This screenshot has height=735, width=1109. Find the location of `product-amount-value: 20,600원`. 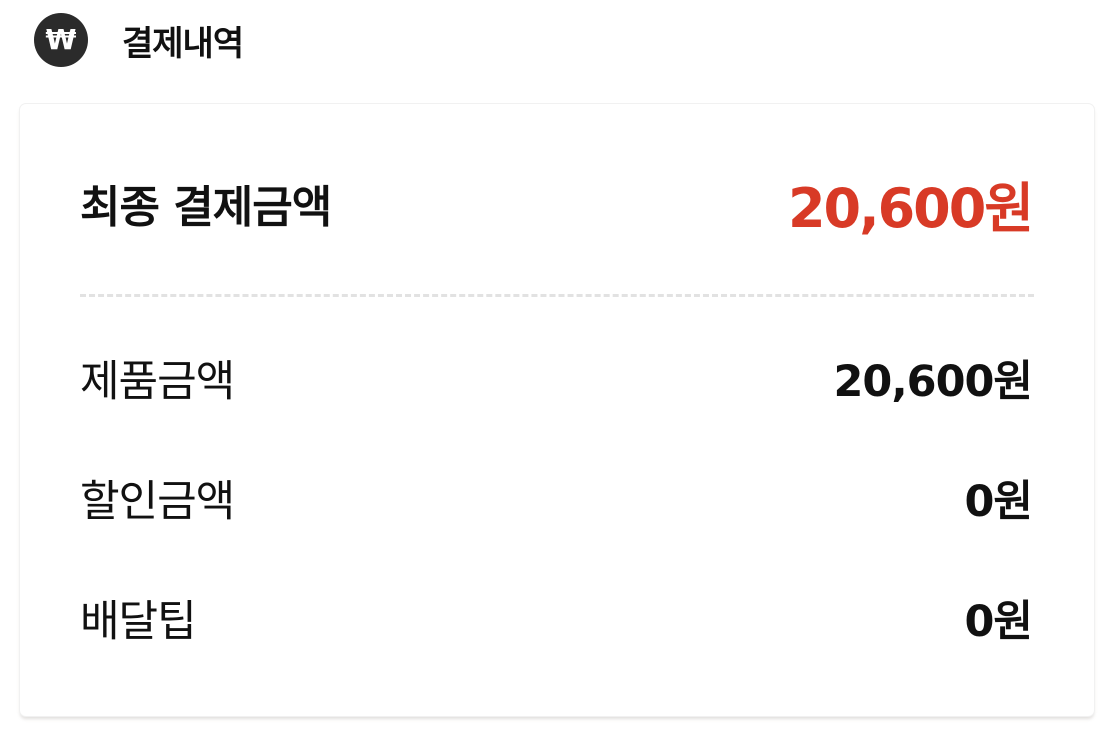

product-amount-value: 20,600원 is located at coordinates (933, 382).